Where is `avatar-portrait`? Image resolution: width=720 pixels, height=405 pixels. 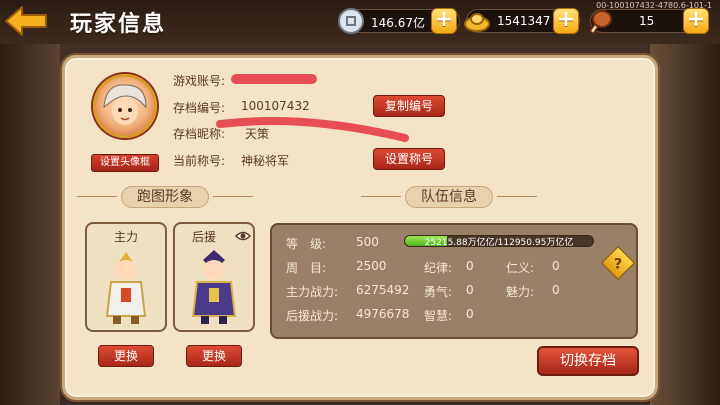
avatar-portrait is located at coordinates (125, 104).